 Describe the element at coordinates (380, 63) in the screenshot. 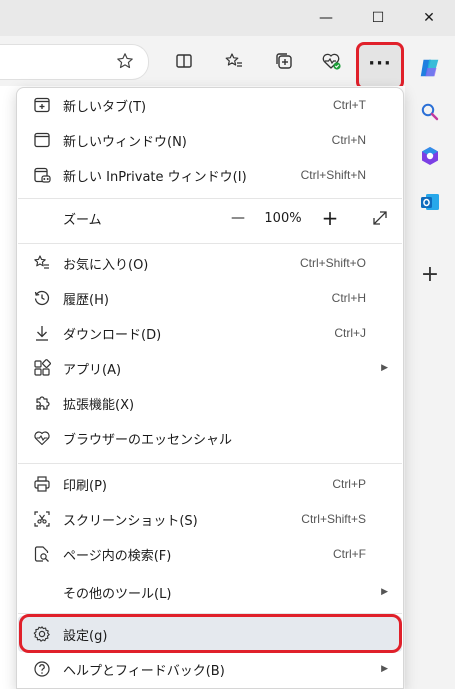

I see `more-icon: ···` at that location.